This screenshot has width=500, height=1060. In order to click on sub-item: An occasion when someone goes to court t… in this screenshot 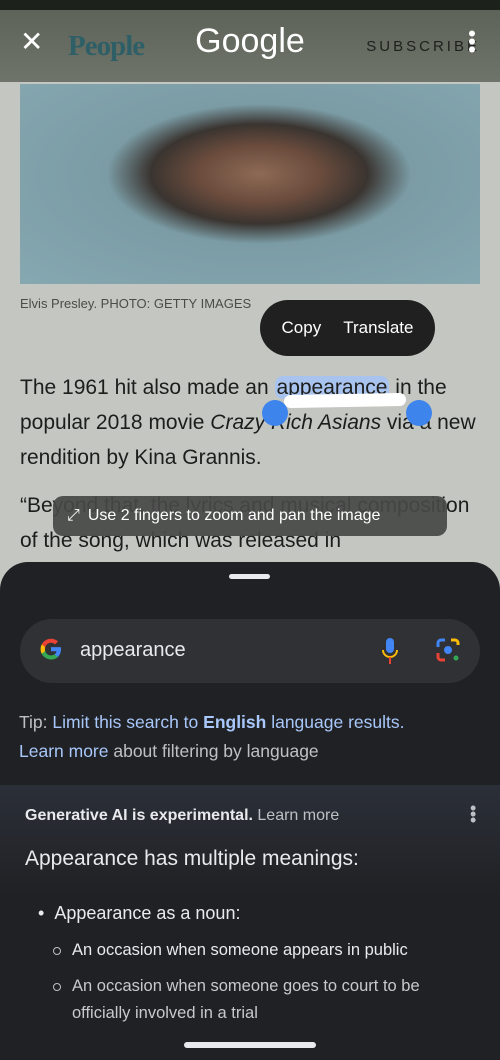, I will do `click(262, 1000)`.